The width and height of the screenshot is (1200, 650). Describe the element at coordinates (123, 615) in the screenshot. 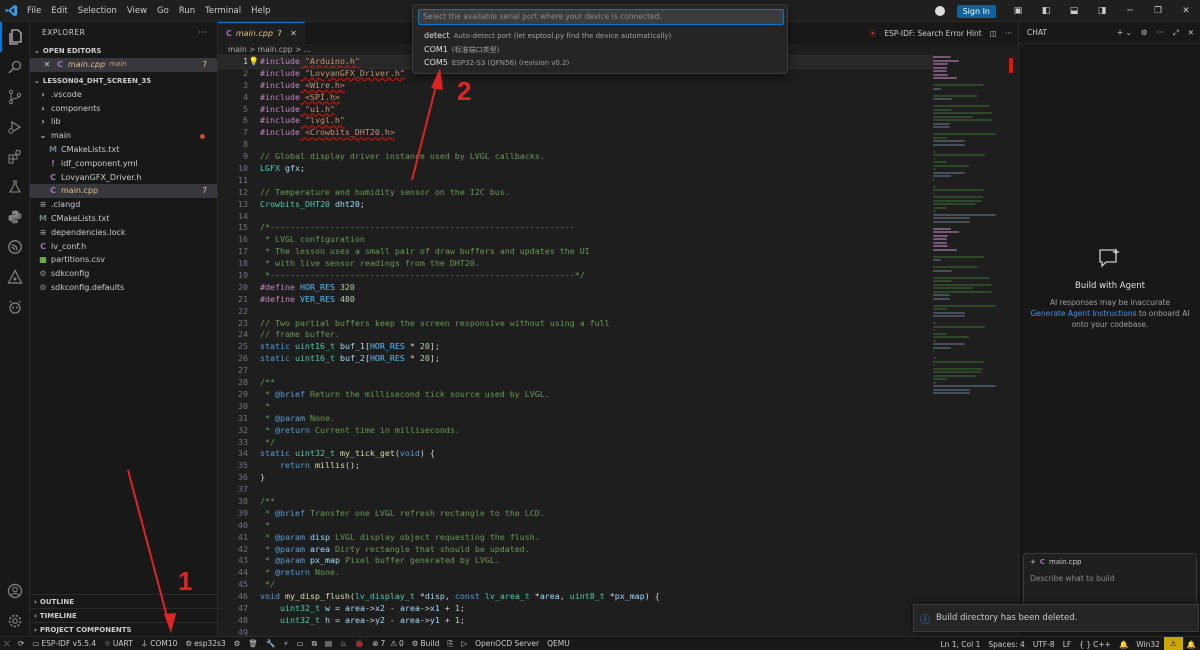

I see `timeline-section: › TIMELINE` at that location.